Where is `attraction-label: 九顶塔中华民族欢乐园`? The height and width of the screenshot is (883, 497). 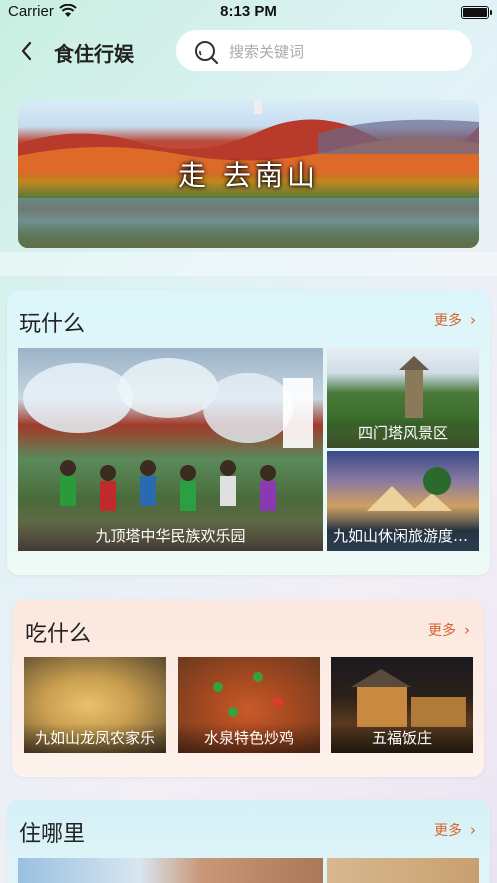
attraction-label: 九顶塔中华民族欢乐园 is located at coordinates (170, 536).